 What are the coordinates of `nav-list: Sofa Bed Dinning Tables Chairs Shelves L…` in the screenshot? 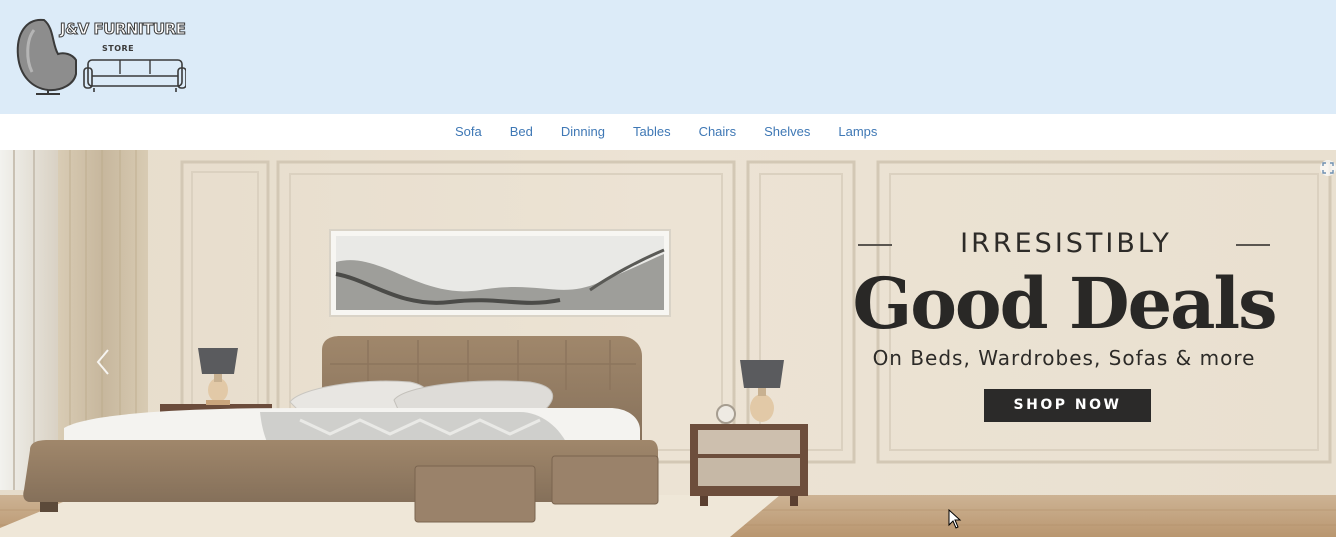 It's located at (666, 131).